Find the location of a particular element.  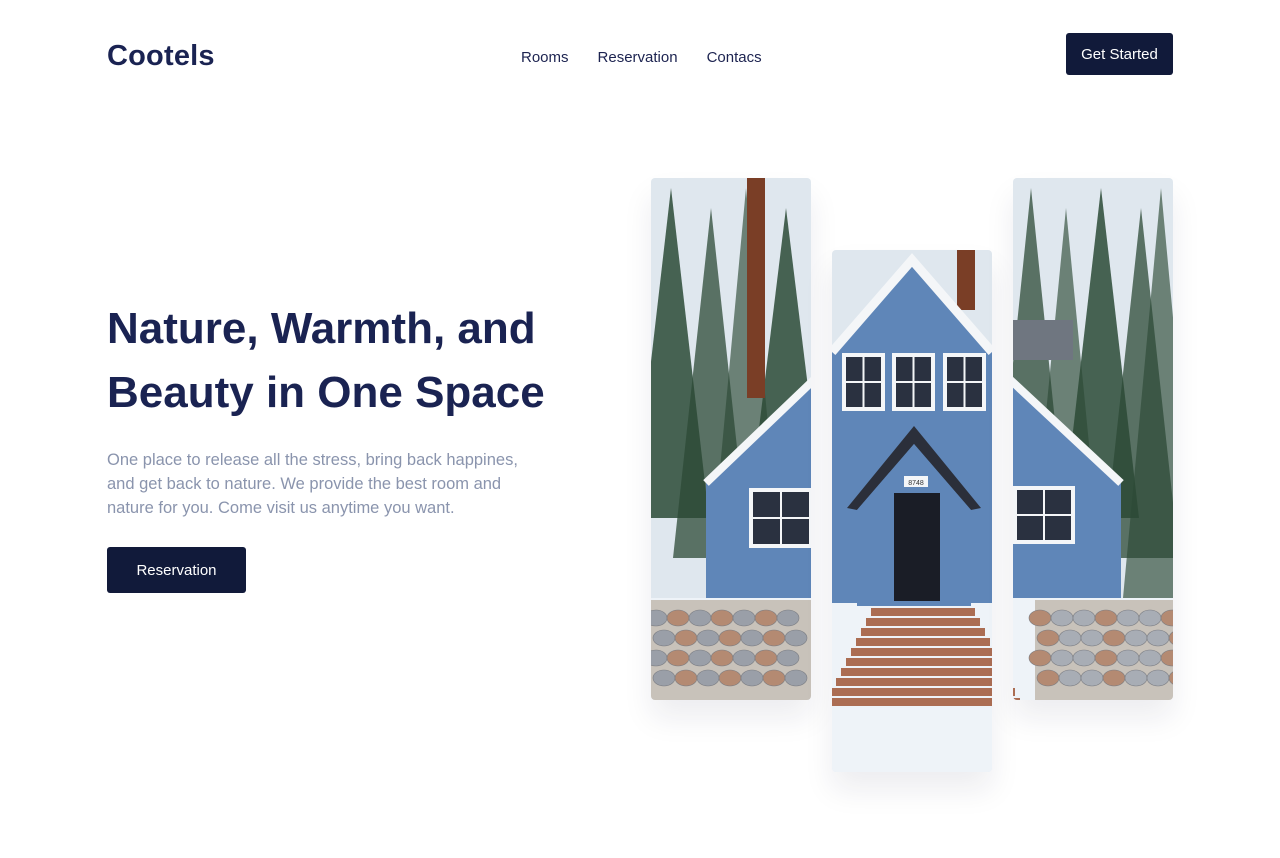

gallery-photo-center: 8748 is located at coordinates (912, 511).